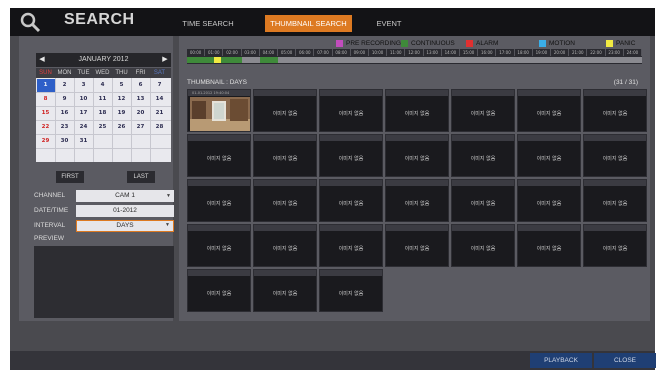  Describe the element at coordinates (65, 113) in the screenshot. I see `calendar-day: 16` at that location.